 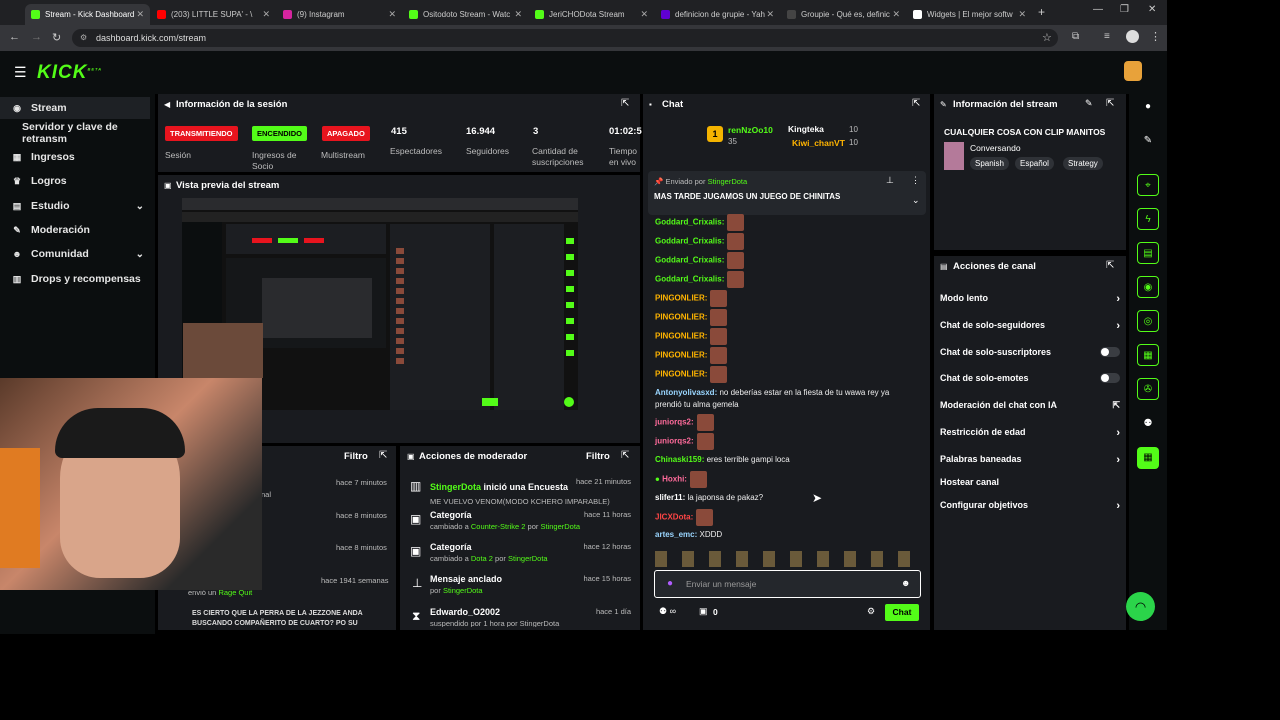 I want to click on sidebar-item-drops: ▥ Drops y recompensas, so click(x=75, y=279).